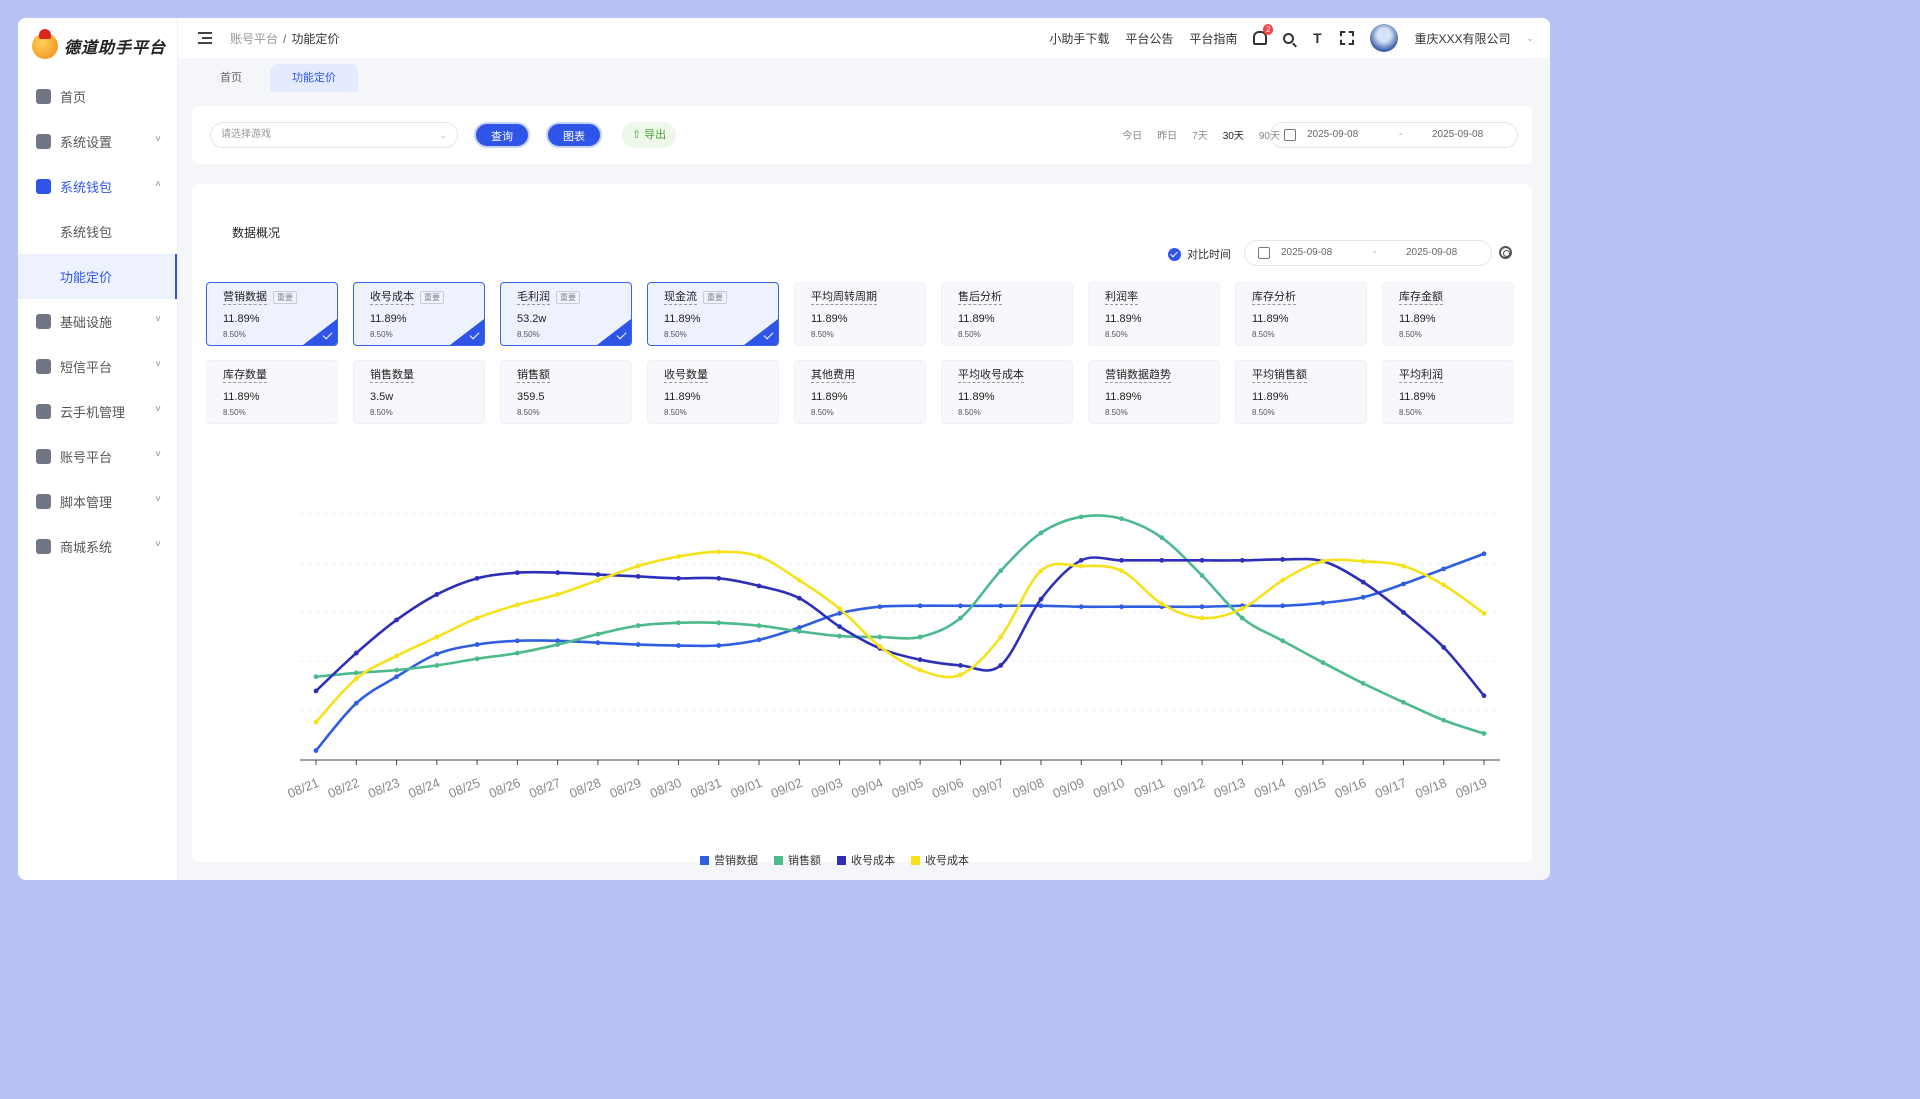 This screenshot has height=1099, width=1920. I want to click on x-tick-label: 09/11, so click(1149, 788).